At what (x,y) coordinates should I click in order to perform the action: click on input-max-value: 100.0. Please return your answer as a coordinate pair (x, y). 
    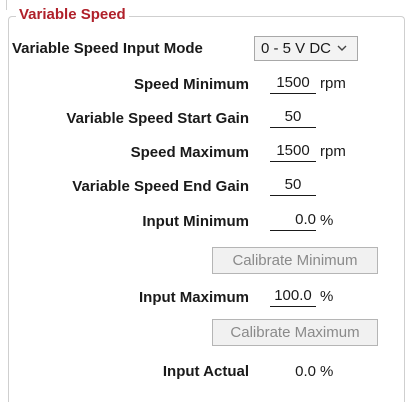
    Looking at the image, I should click on (293, 297).